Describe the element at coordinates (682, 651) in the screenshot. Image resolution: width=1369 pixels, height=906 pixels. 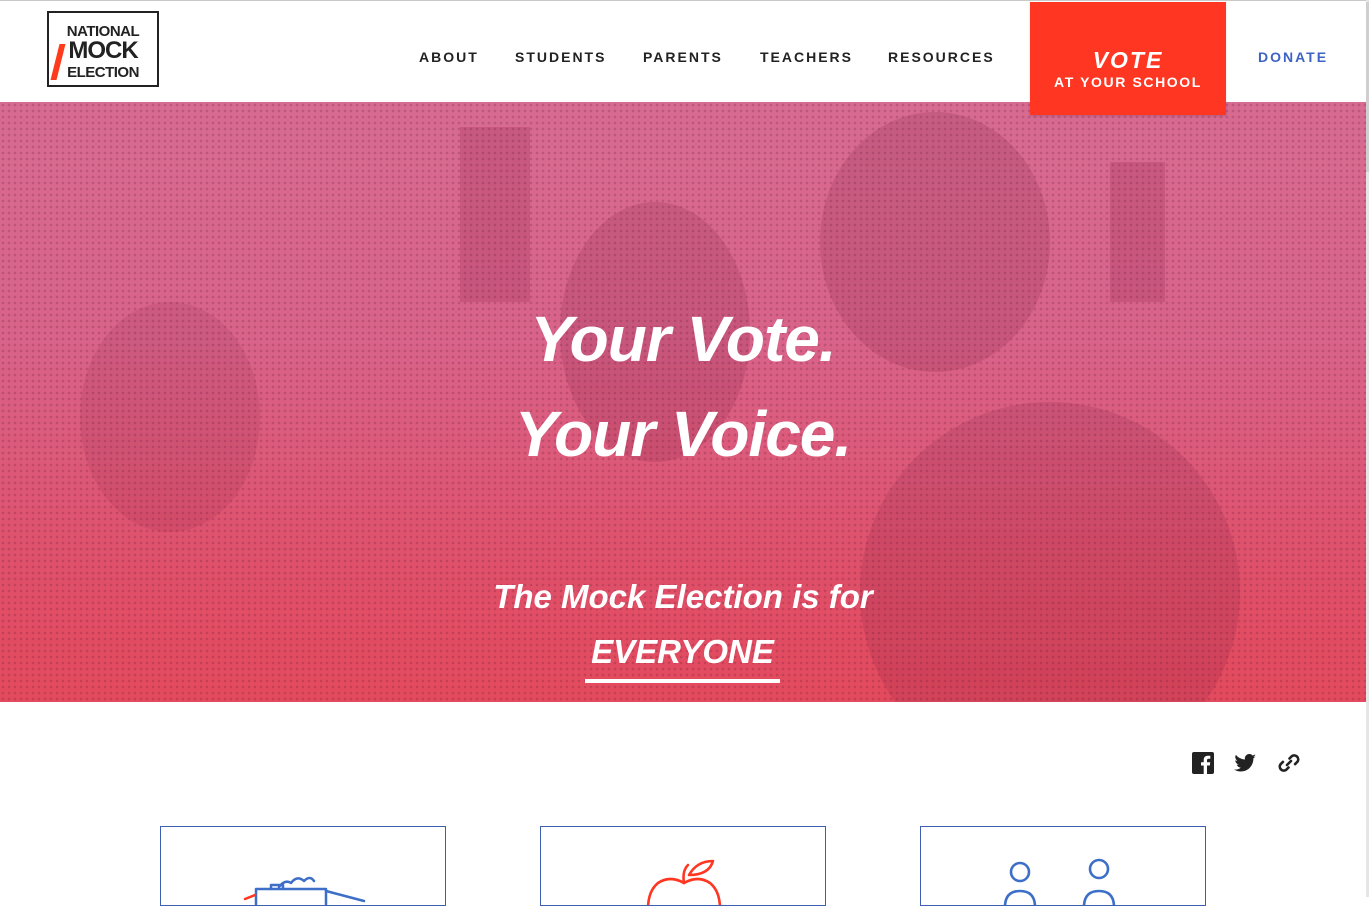
I see `hero-highlight-word: EVERYONE` at that location.